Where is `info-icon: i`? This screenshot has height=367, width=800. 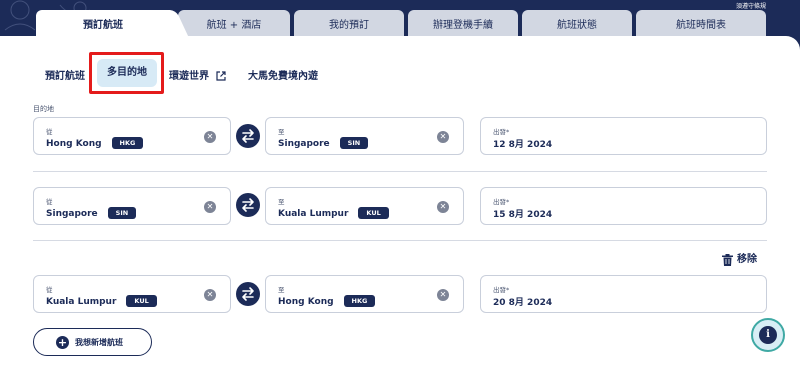
info-icon: i is located at coordinates (768, 335).